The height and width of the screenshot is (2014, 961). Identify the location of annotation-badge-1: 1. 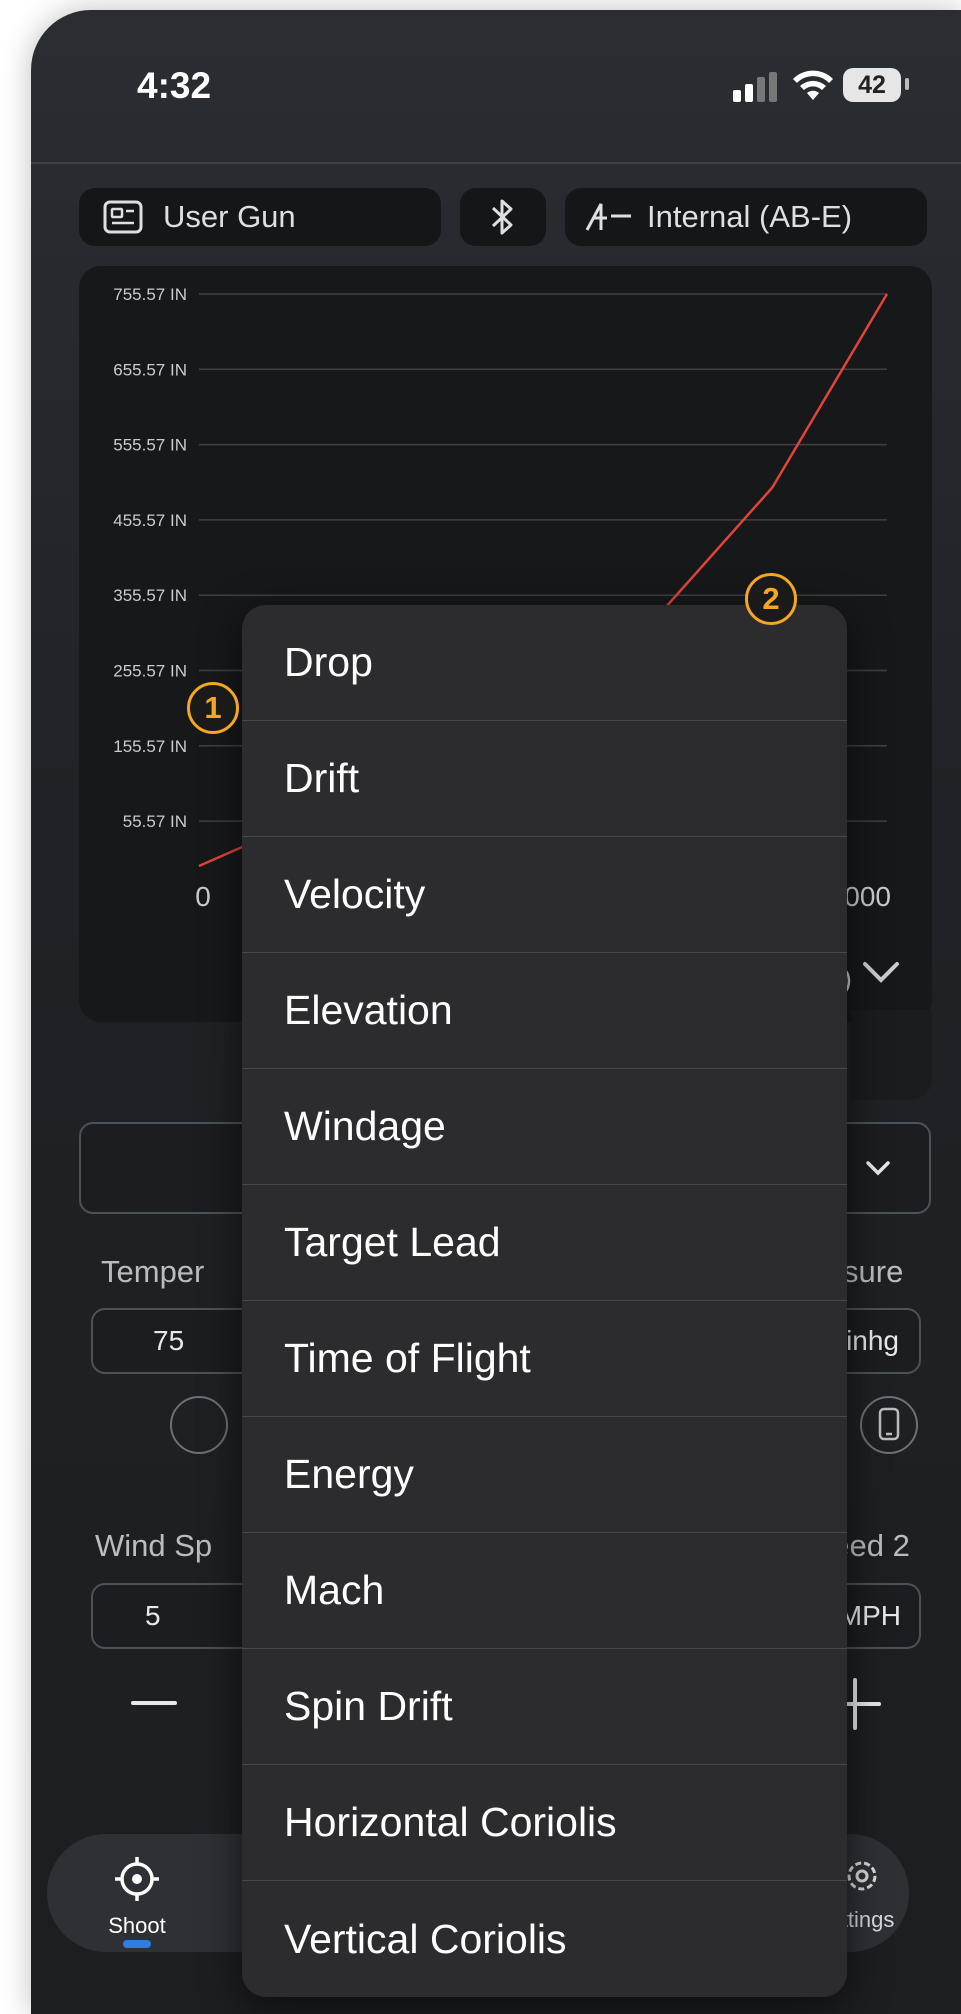
(213, 708).